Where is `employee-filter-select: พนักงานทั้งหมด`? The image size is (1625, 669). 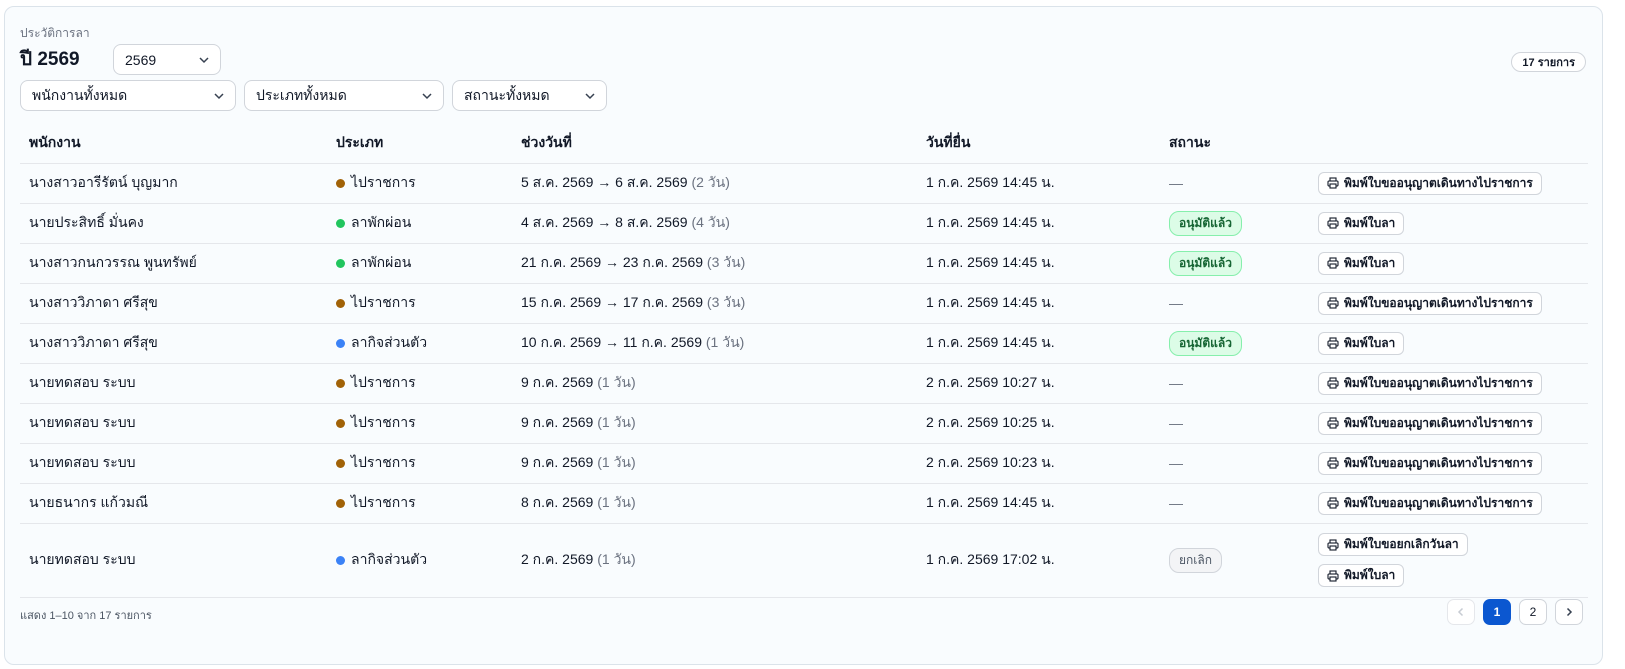 employee-filter-select: พนักงานทั้งหมด is located at coordinates (128, 95).